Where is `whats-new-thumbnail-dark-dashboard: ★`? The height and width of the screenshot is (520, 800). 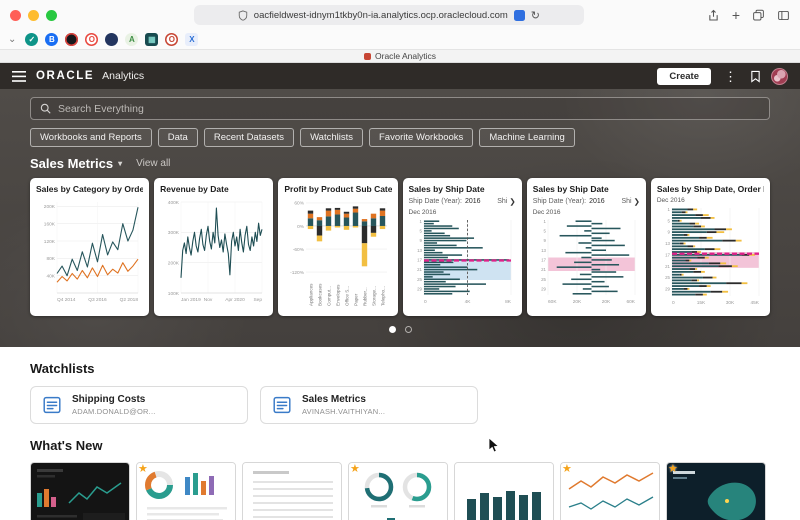
whats-new-thumbnail-dark-dashboard: ★ is located at coordinates (80, 491).